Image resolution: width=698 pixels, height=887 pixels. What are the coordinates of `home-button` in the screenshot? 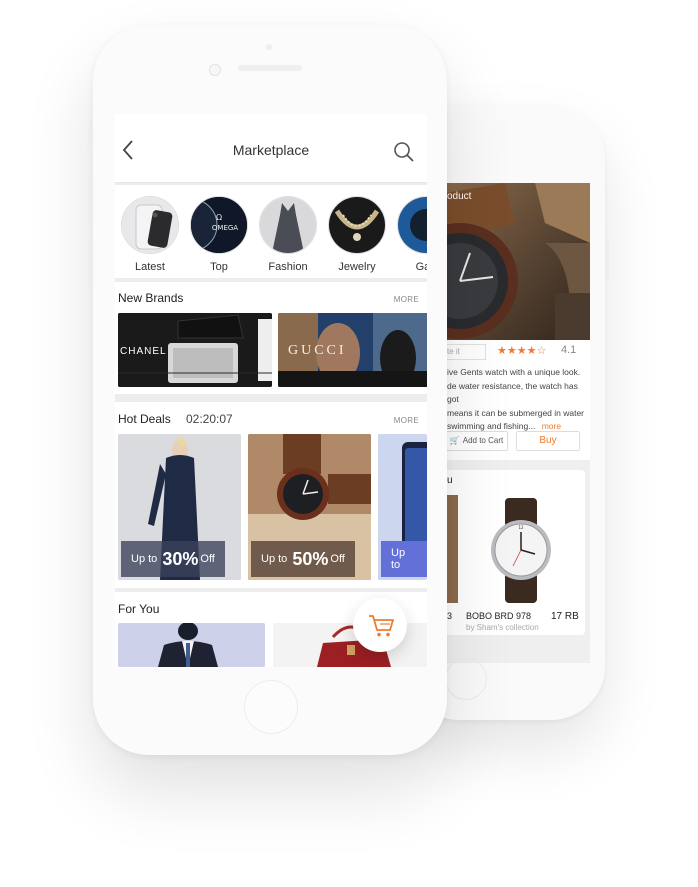 It's located at (271, 707).